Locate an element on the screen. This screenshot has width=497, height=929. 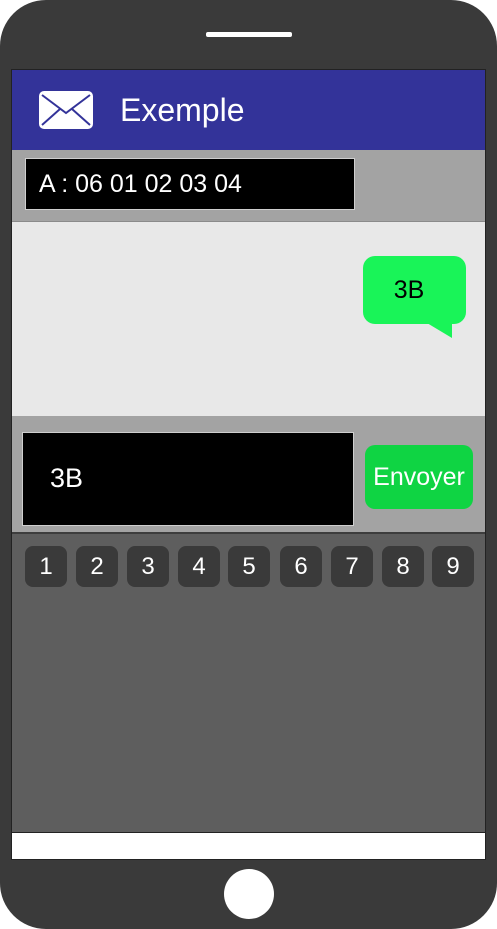
key-9: 9 is located at coordinates (453, 566).